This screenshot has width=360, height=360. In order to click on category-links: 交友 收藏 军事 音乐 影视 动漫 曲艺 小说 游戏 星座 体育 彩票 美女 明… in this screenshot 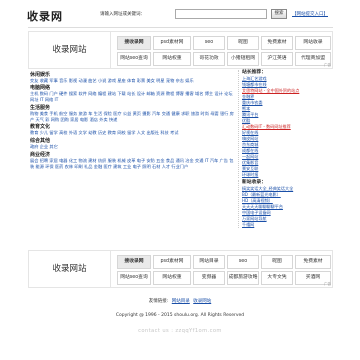, I will do `click(132, 81)`.